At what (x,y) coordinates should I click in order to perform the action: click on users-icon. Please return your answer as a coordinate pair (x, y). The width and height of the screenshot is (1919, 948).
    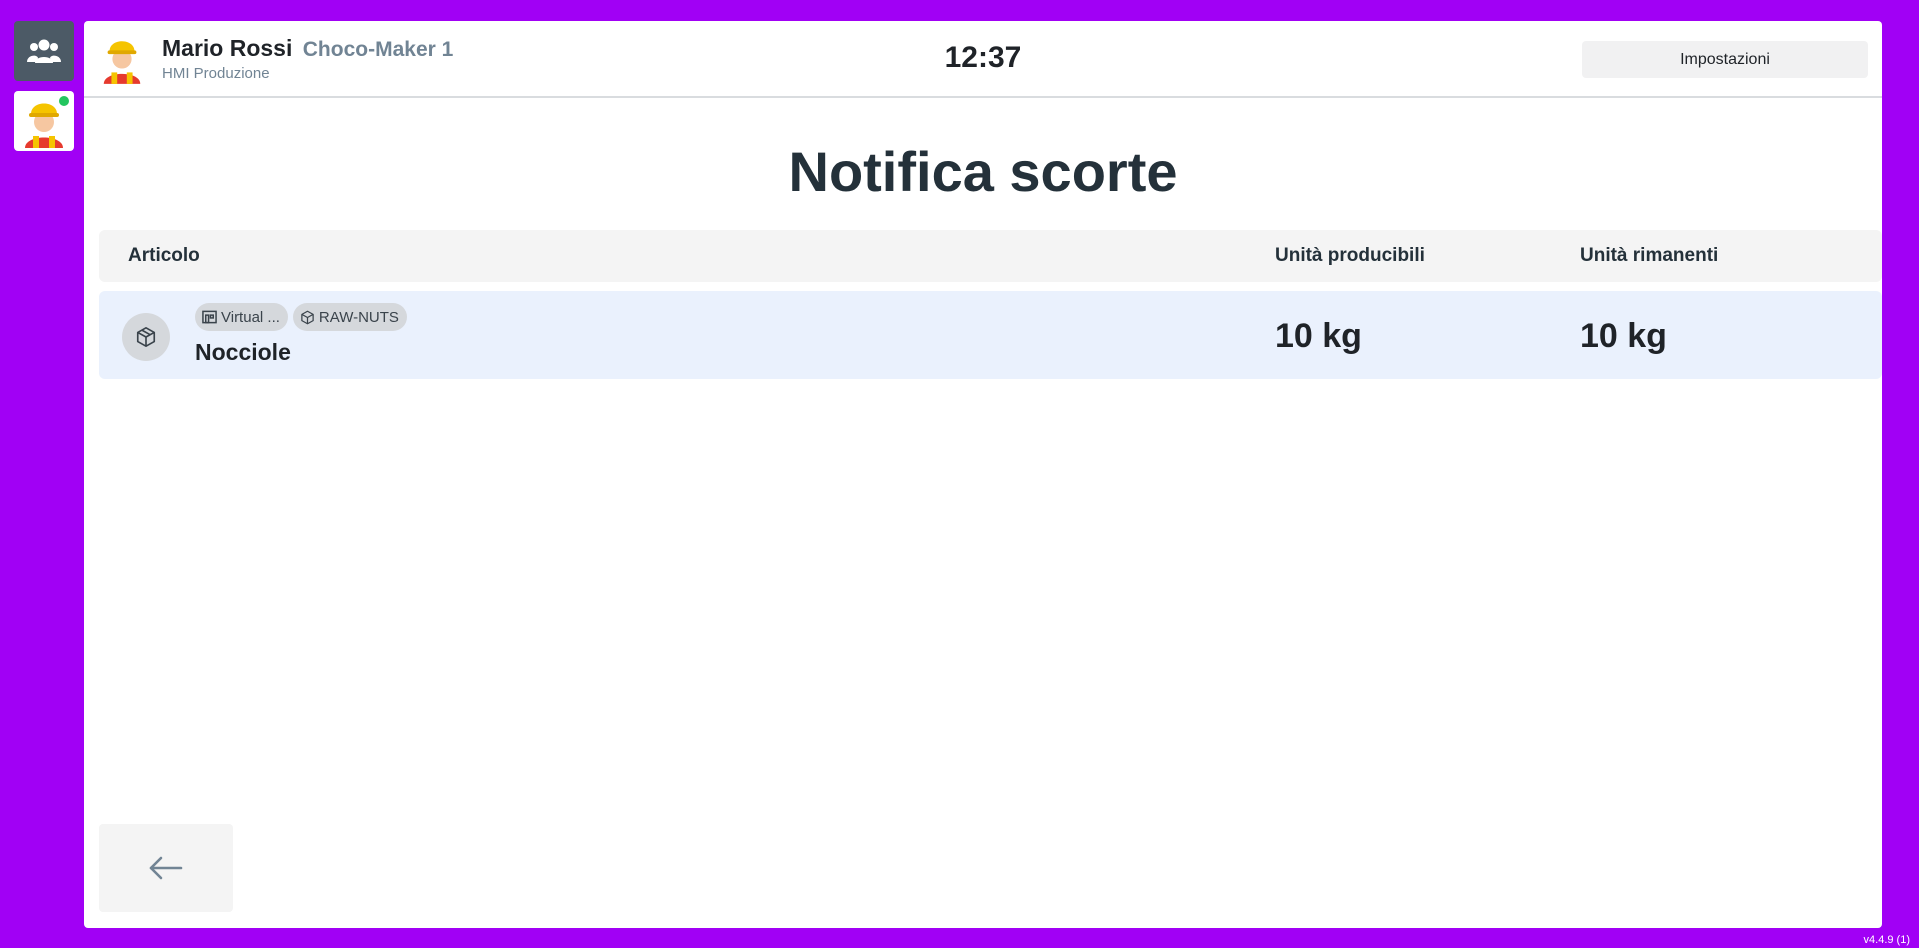
    Looking at the image, I should click on (44, 51).